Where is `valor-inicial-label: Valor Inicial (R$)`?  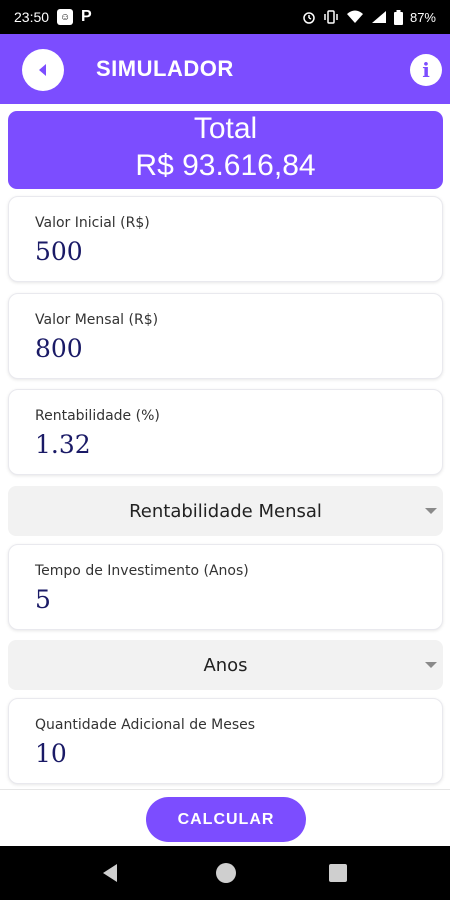 valor-inicial-label: Valor Inicial (R$) is located at coordinates (92, 223).